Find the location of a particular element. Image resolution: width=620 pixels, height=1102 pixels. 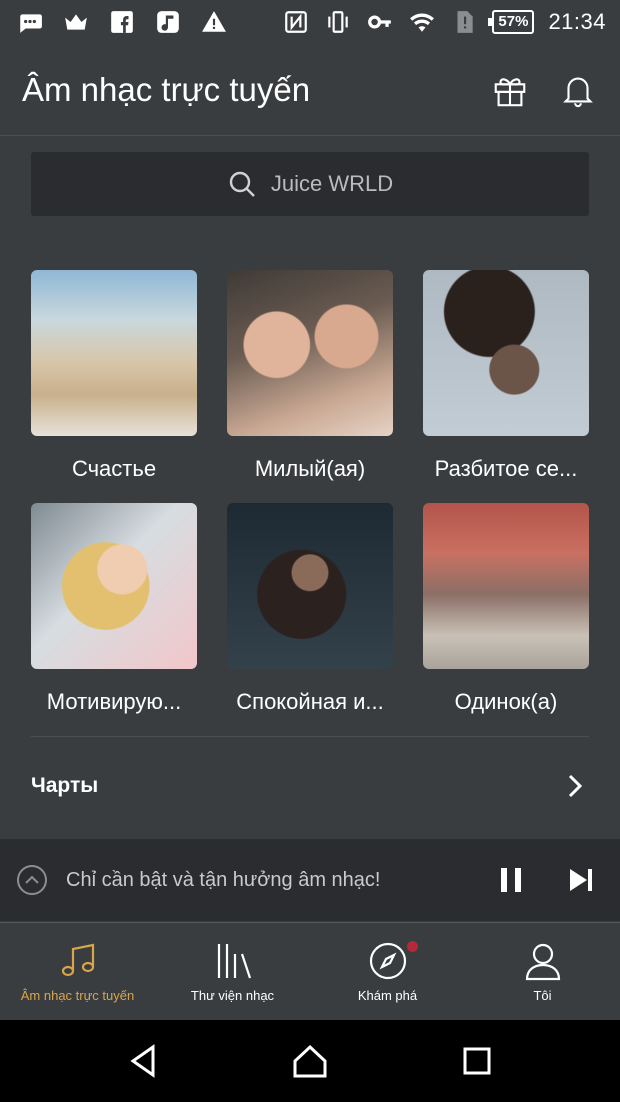

system-home-button is located at coordinates (310, 1061).